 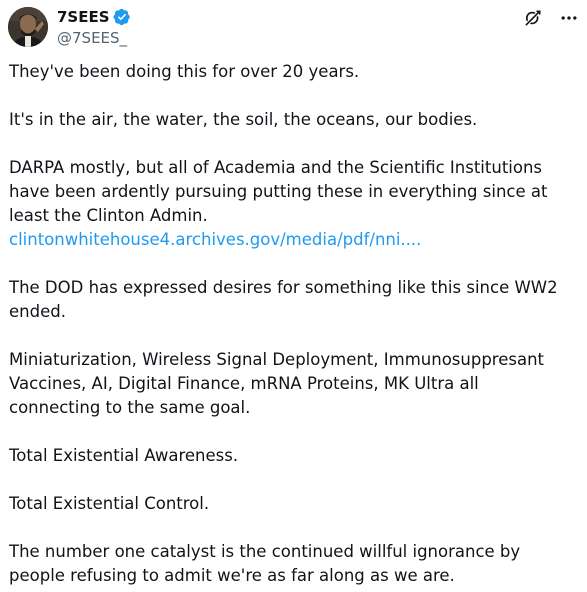 What do you see at coordinates (122, 17) in the screenshot?
I see `verified-badge-icon` at bounding box center [122, 17].